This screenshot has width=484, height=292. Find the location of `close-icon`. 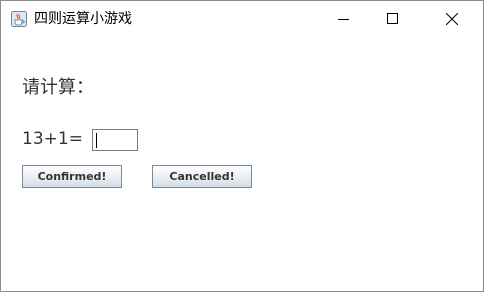

close-icon is located at coordinates (452, 19).